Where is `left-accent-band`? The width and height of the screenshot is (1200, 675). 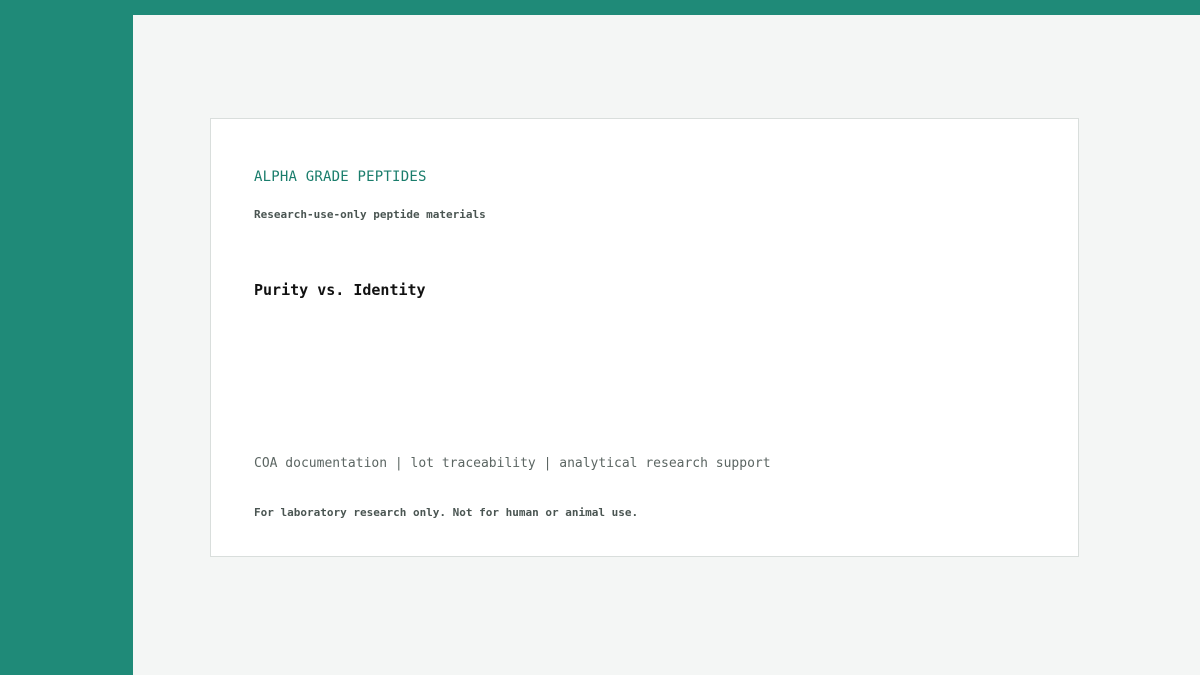 left-accent-band is located at coordinates (66, 337).